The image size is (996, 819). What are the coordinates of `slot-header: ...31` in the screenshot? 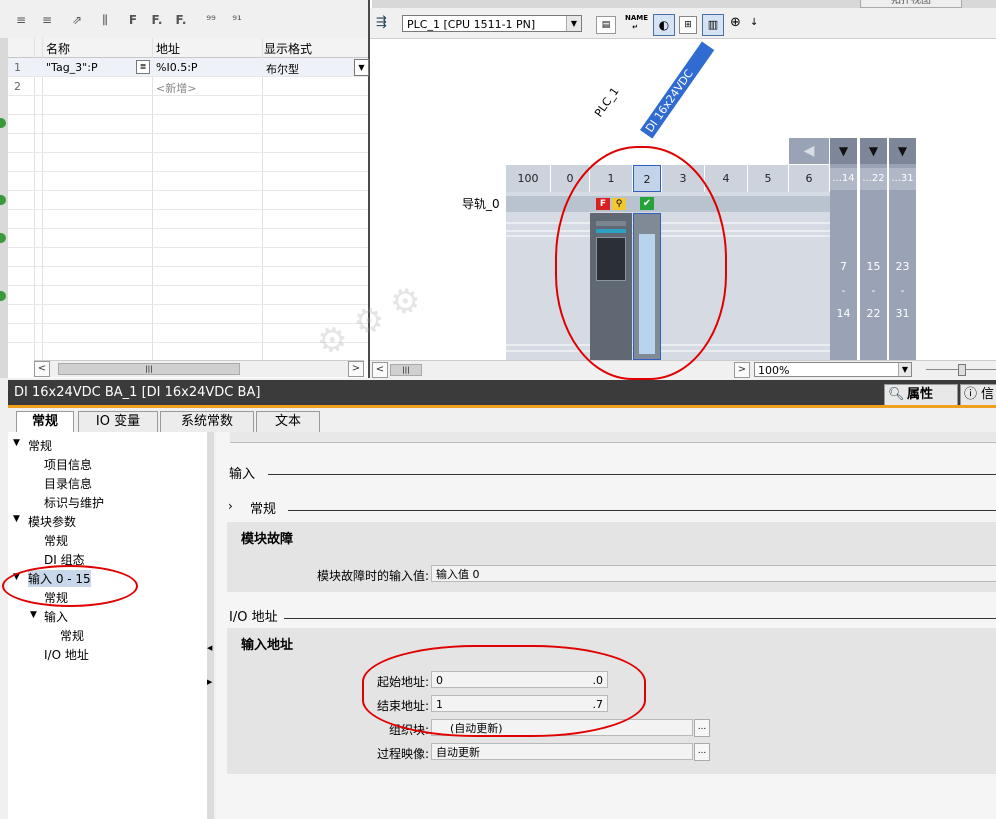 It's located at (902, 179).